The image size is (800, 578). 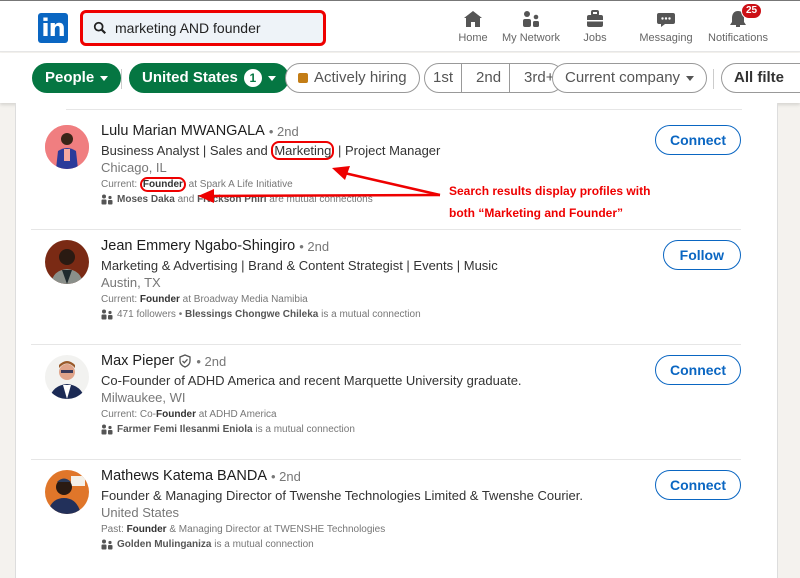 What do you see at coordinates (595, 38) in the screenshot?
I see `nav-jobs-label: Jobs` at bounding box center [595, 38].